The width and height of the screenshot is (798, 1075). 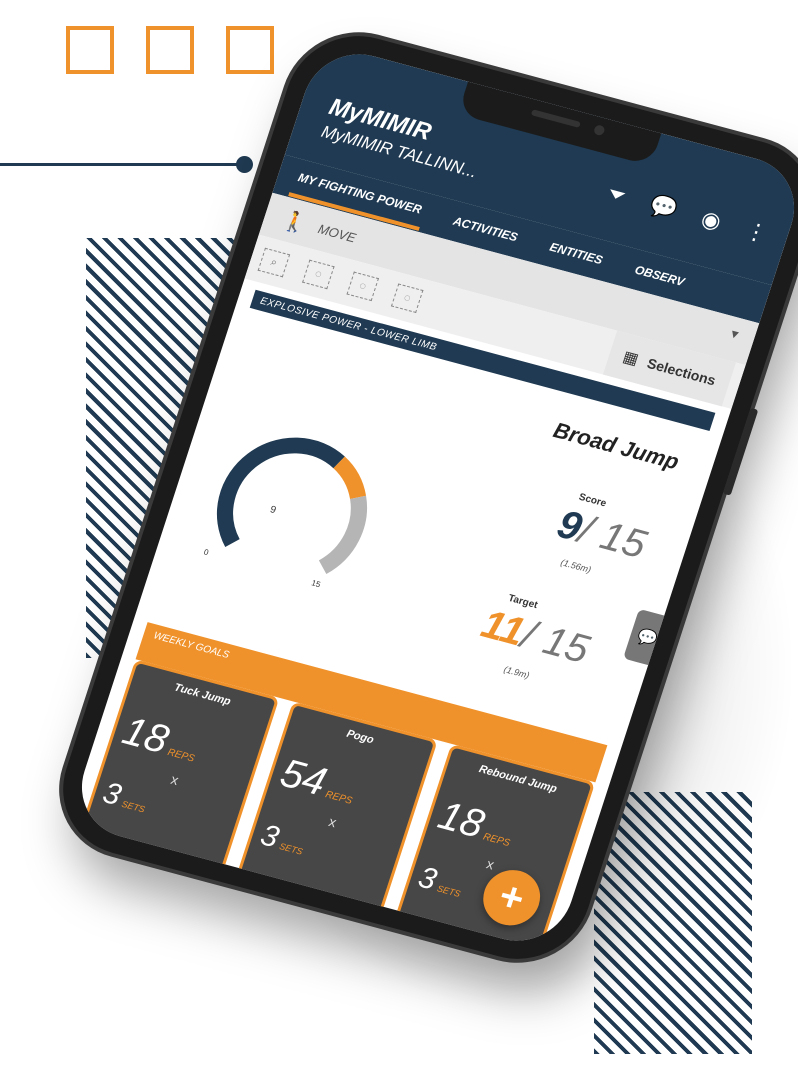 What do you see at coordinates (516, 672) in the screenshot?
I see `target-subtext: (1.9m)` at bounding box center [516, 672].